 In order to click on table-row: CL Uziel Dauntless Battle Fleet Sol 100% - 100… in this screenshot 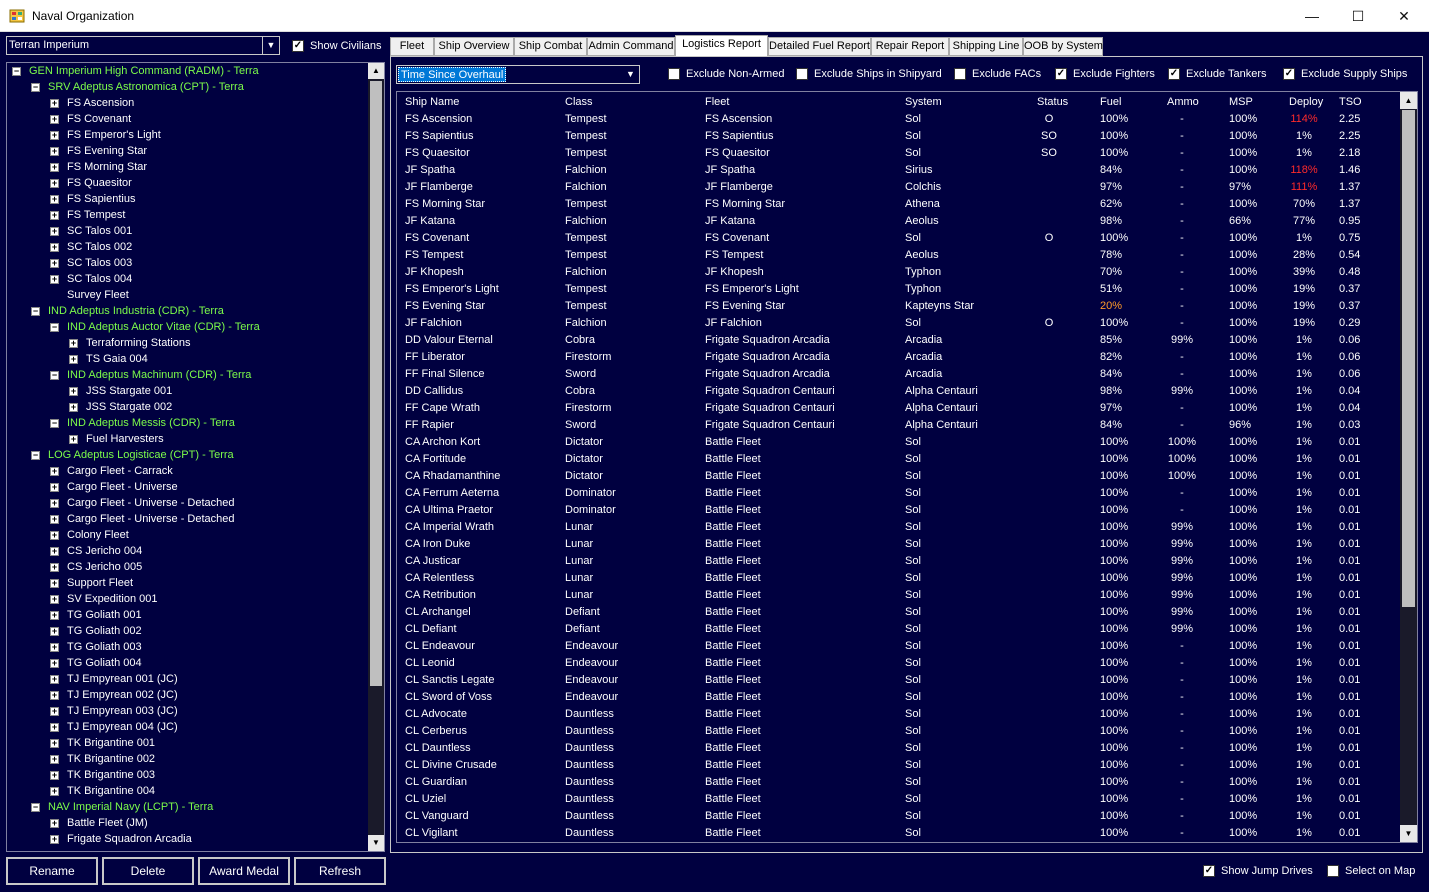, I will do `click(897, 799)`.